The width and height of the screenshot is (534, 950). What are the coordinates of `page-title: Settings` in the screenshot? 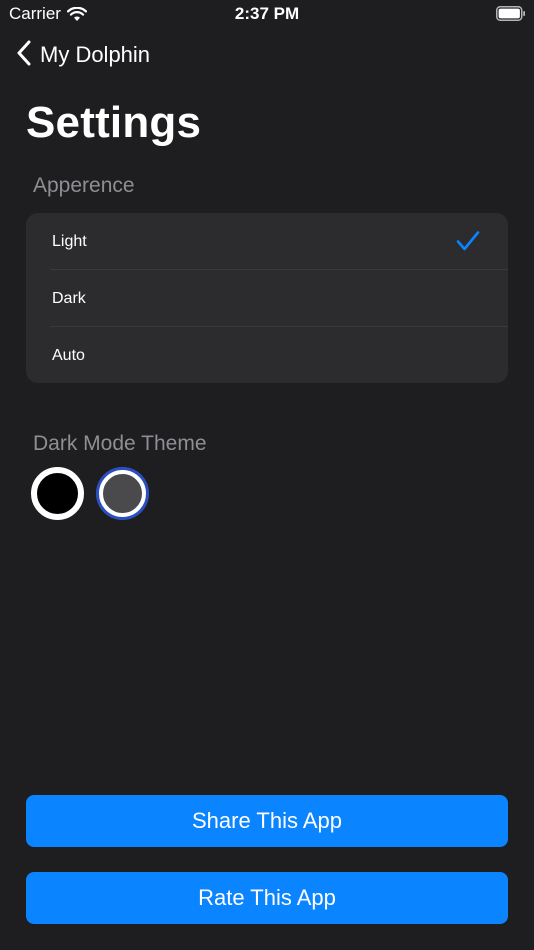 It's located at (114, 122).